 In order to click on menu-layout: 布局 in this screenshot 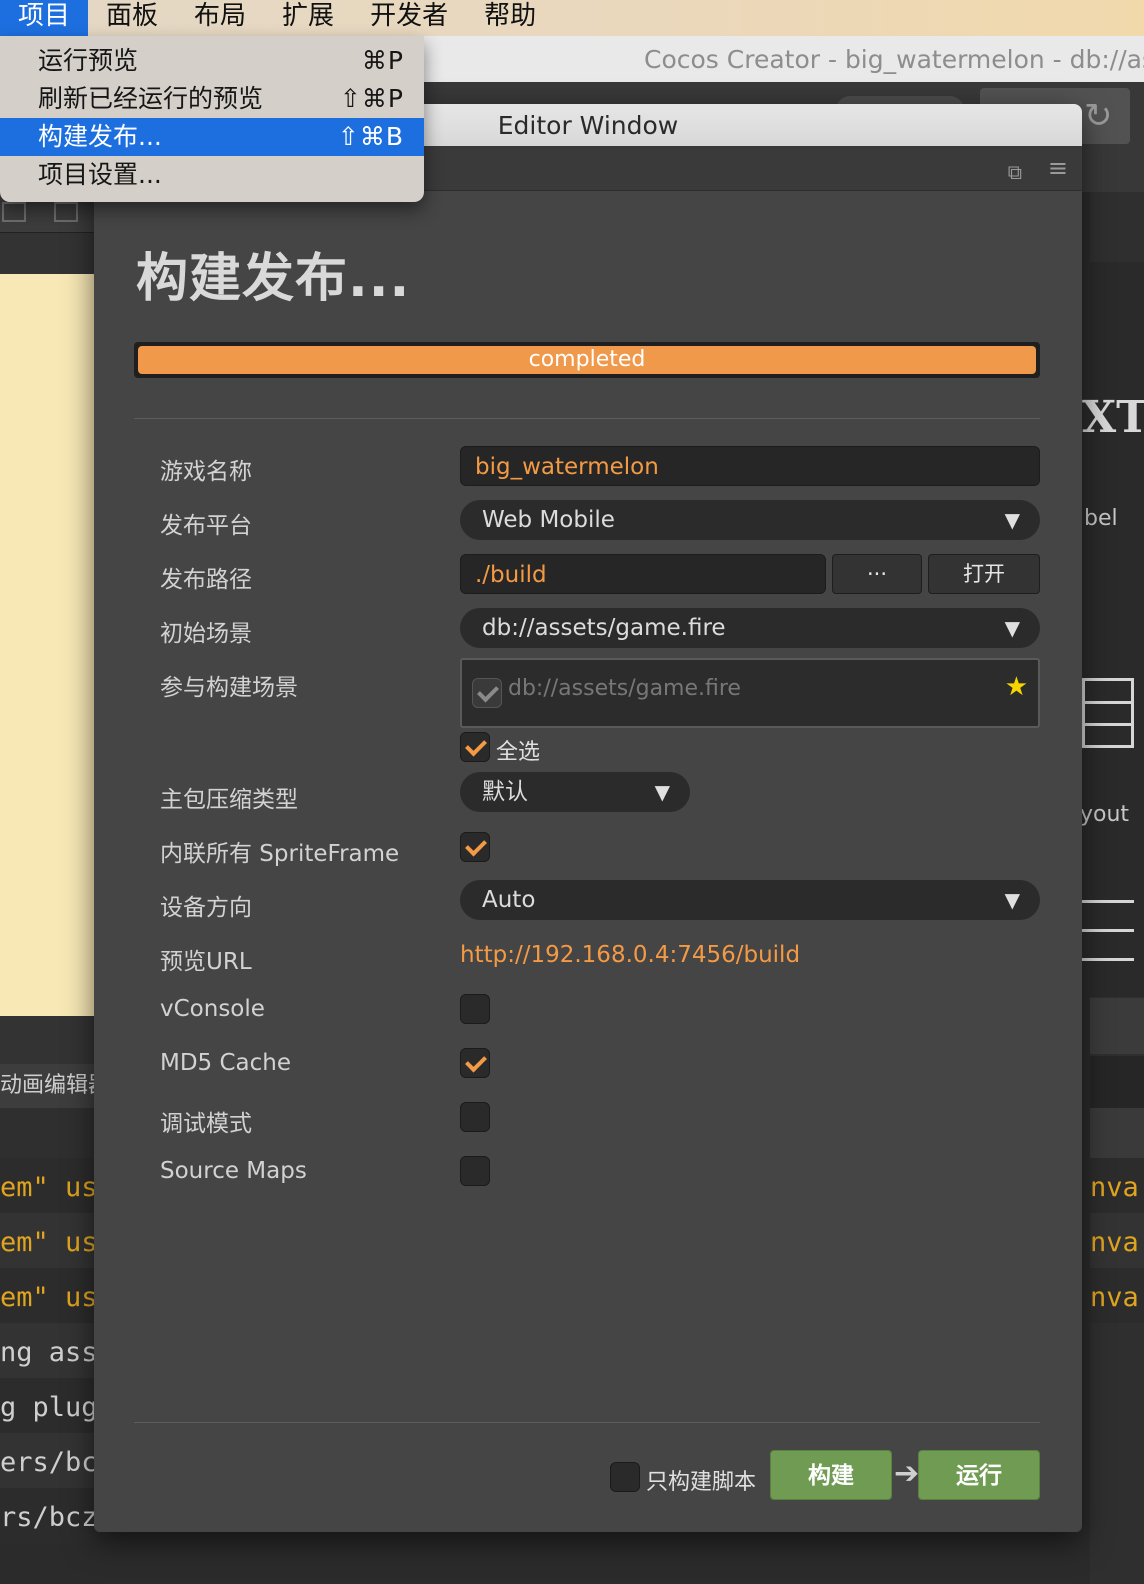, I will do `click(220, 18)`.